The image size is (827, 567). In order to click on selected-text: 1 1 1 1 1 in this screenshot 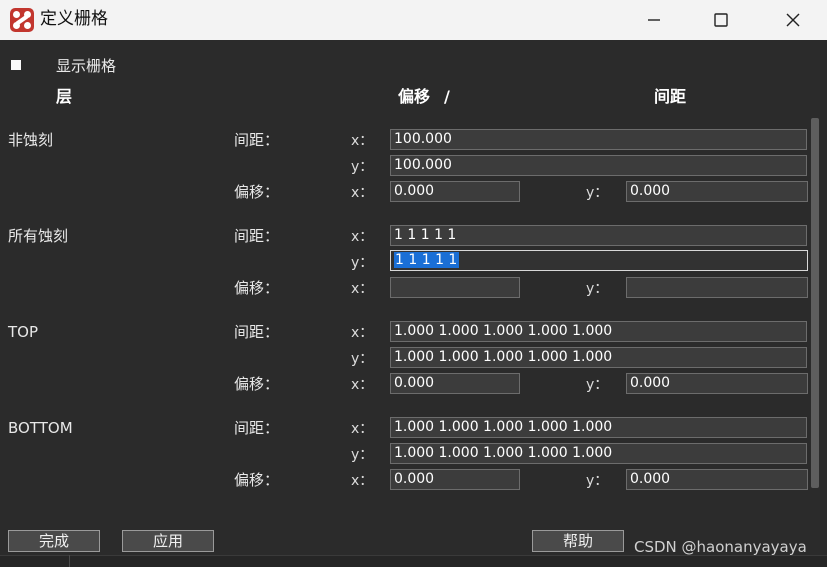, I will do `click(427, 260)`.